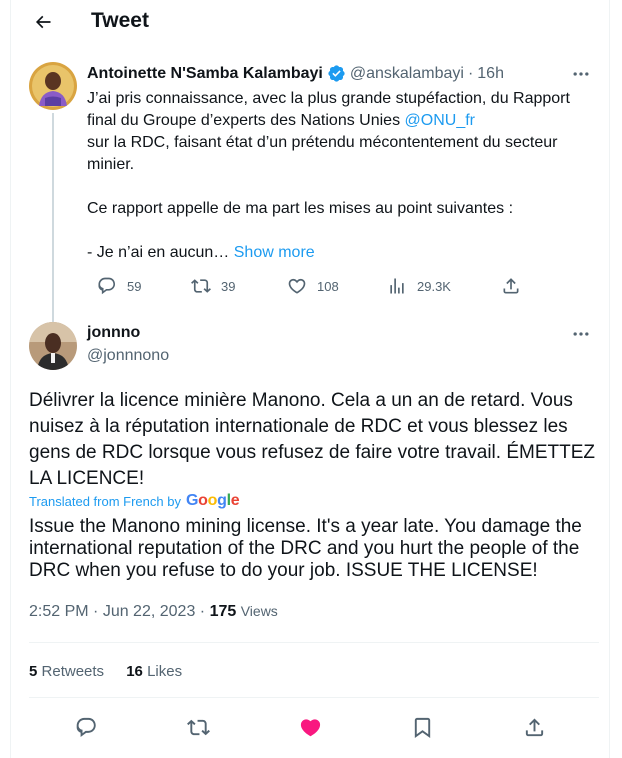 Image resolution: width=622 pixels, height=758 pixels. I want to click on retweet-button, so click(198, 727).